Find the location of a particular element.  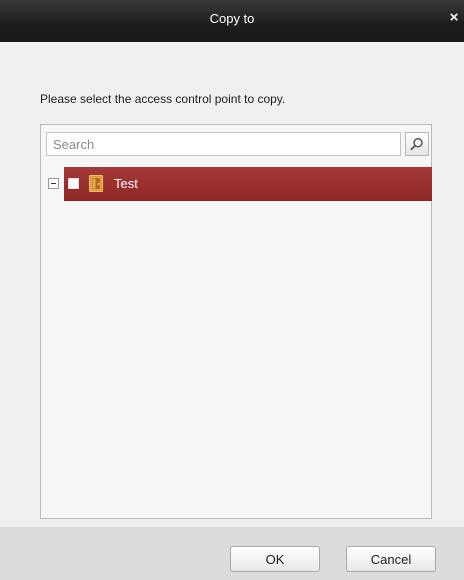

tree-item-test: Test is located at coordinates (239, 184).